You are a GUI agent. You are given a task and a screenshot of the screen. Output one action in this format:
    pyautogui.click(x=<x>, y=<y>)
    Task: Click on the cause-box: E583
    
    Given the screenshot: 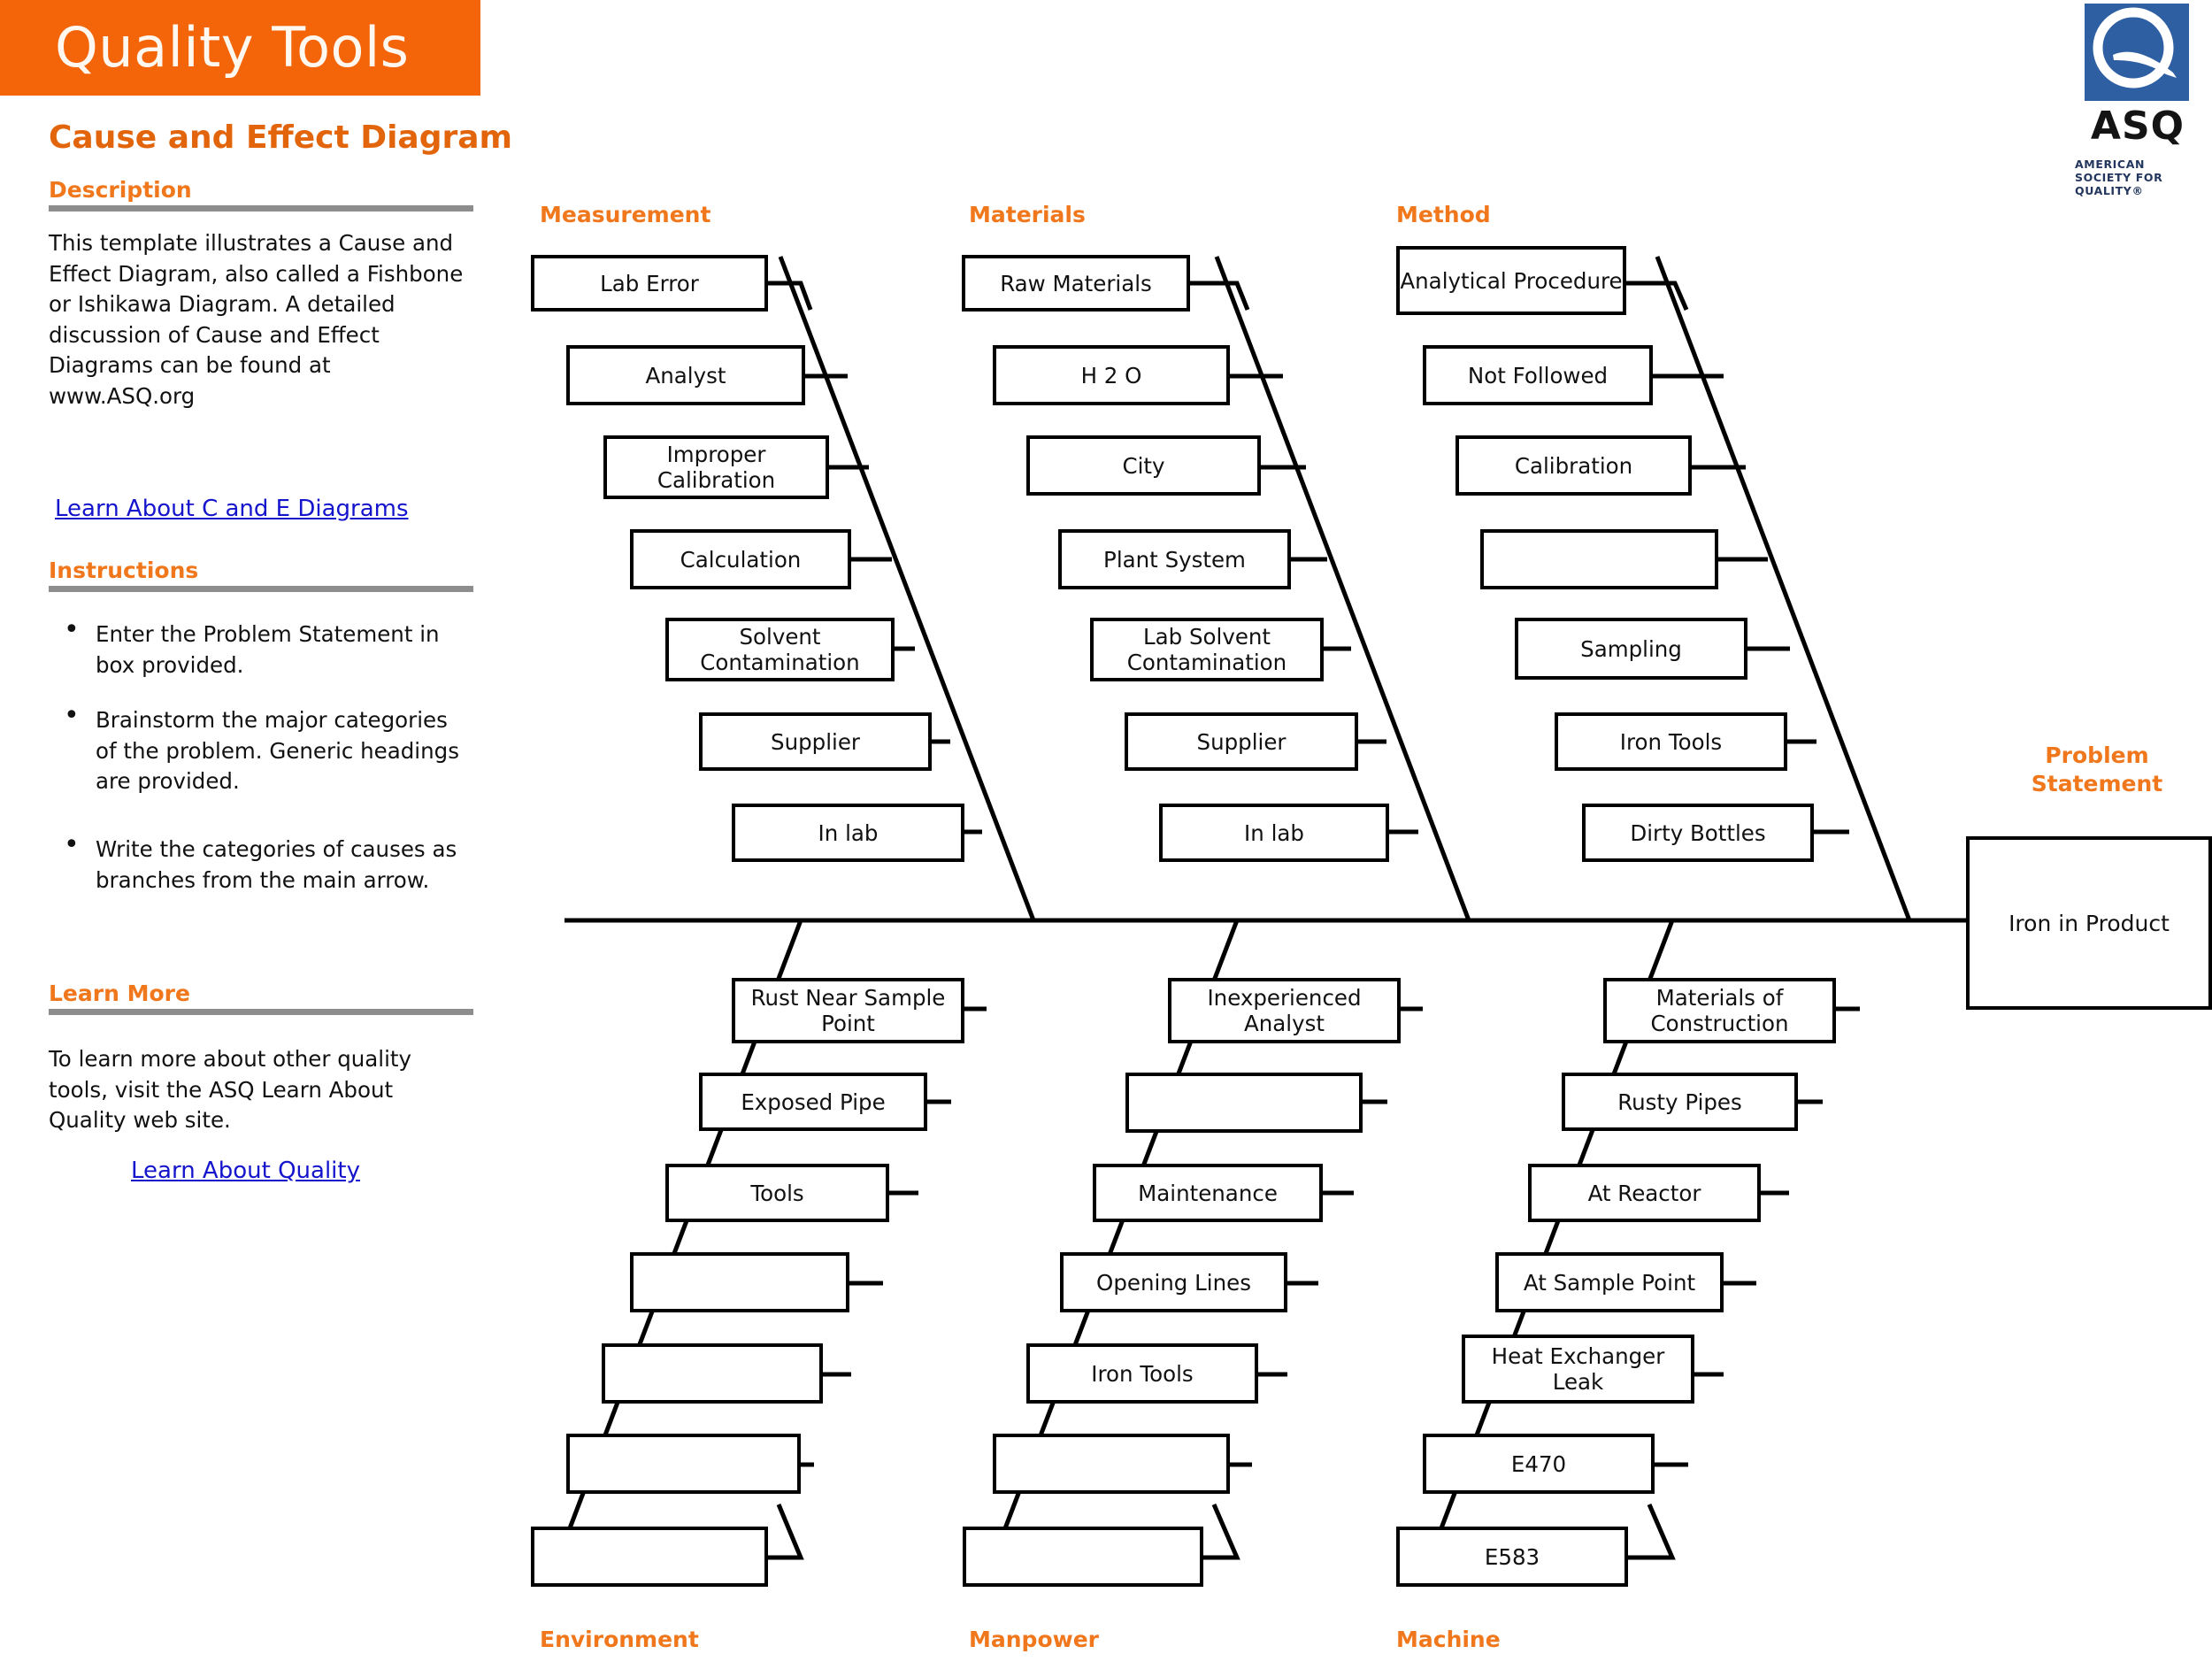 What is the action you would take?
    pyautogui.click(x=1512, y=1557)
    